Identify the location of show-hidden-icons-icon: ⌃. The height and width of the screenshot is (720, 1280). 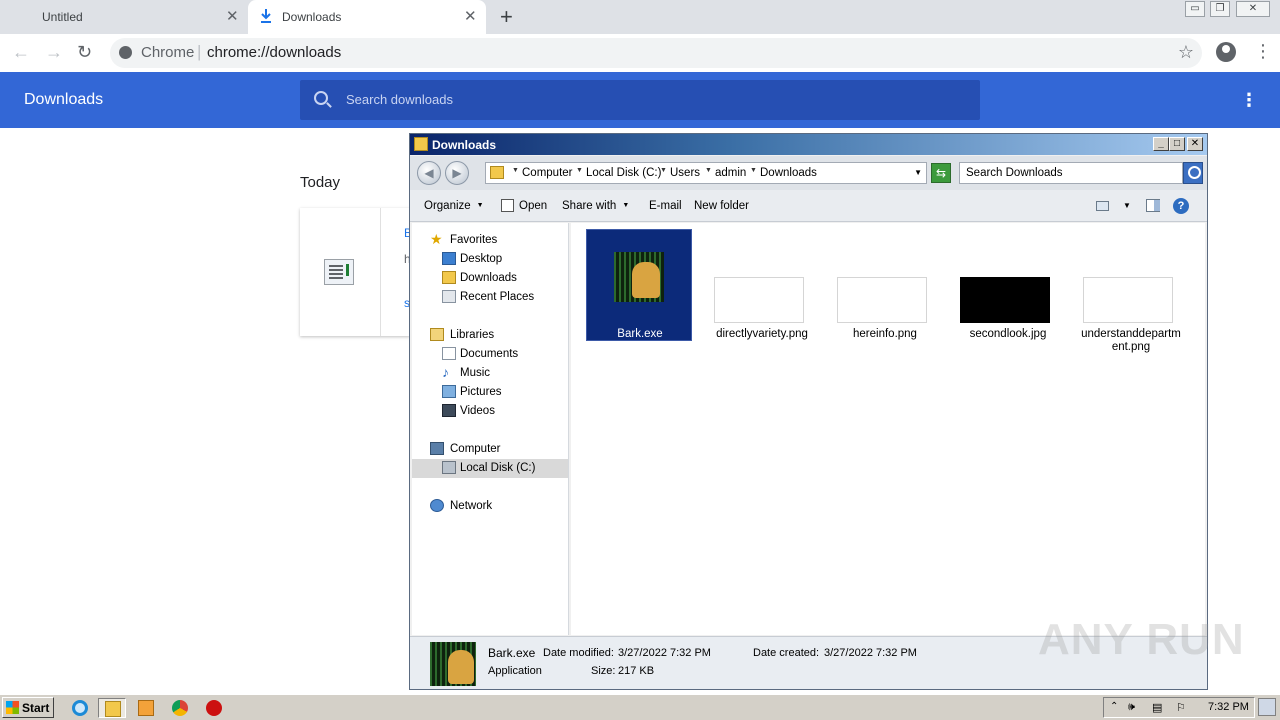
(1114, 706).